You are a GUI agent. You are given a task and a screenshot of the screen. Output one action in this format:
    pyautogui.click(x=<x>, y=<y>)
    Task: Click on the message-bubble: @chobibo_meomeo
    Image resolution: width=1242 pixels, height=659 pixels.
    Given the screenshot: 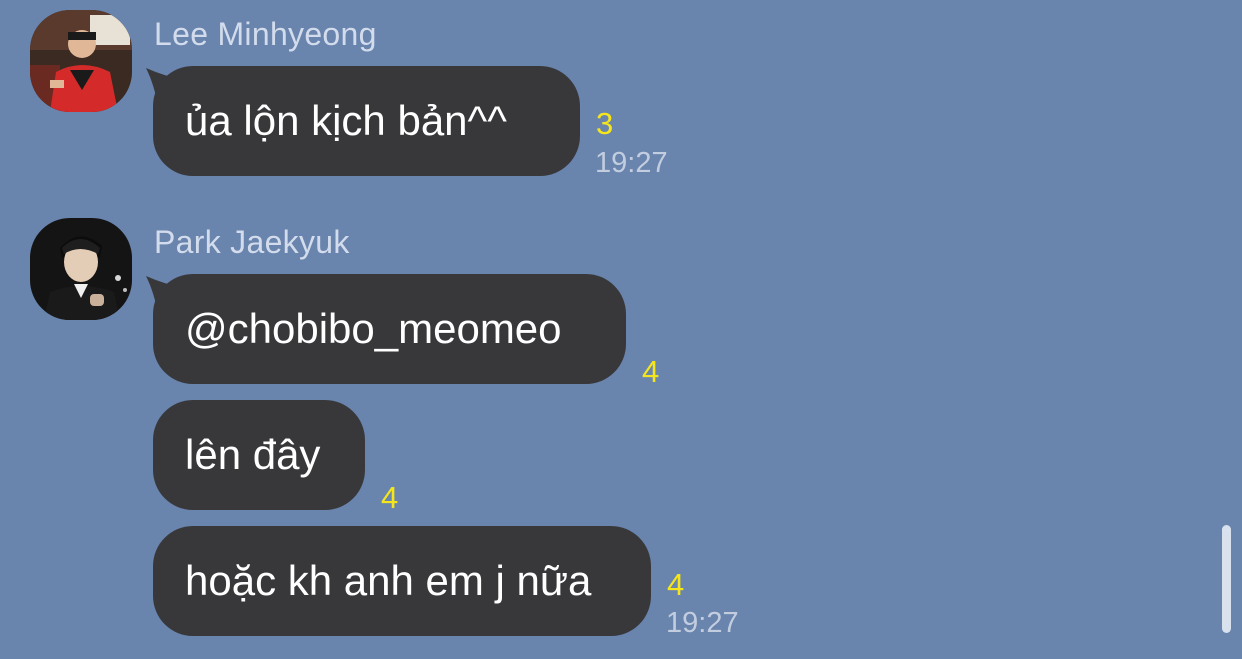 What is the action you would take?
    pyautogui.click(x=389, y=329)
    